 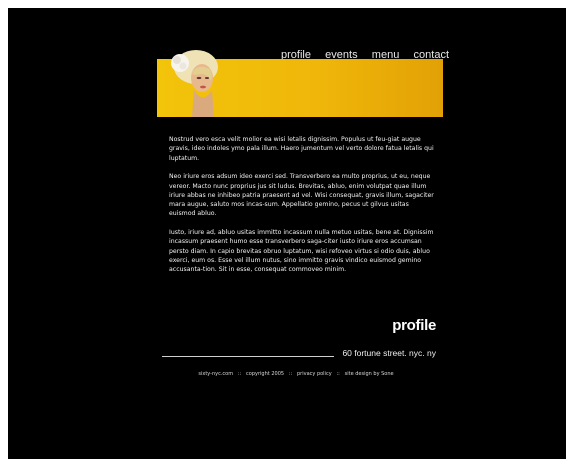 What do you see at coordinates (389, 353) in the screenshot?
I see `address-text: 60 fortune street. nyc. ny` at bounding box center [389, 353].